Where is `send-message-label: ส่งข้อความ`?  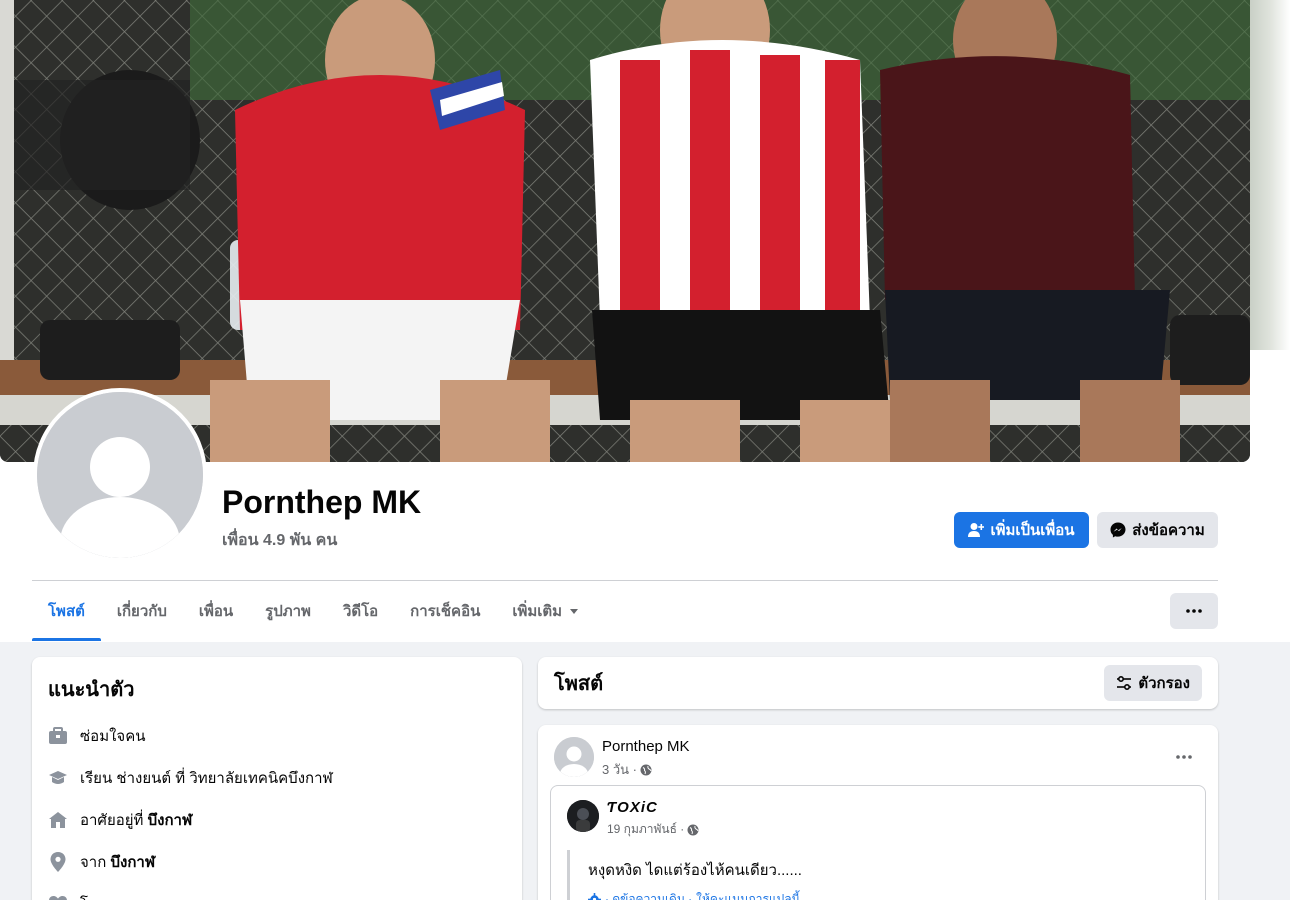
send-message-label: ส่งข้อความ is located at coordinates (1168, 530).